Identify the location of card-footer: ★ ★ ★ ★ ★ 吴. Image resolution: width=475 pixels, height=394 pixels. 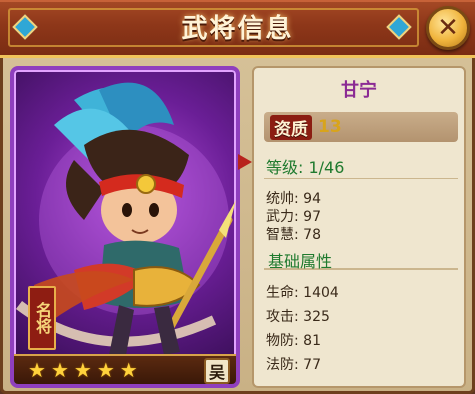
(125, 369).